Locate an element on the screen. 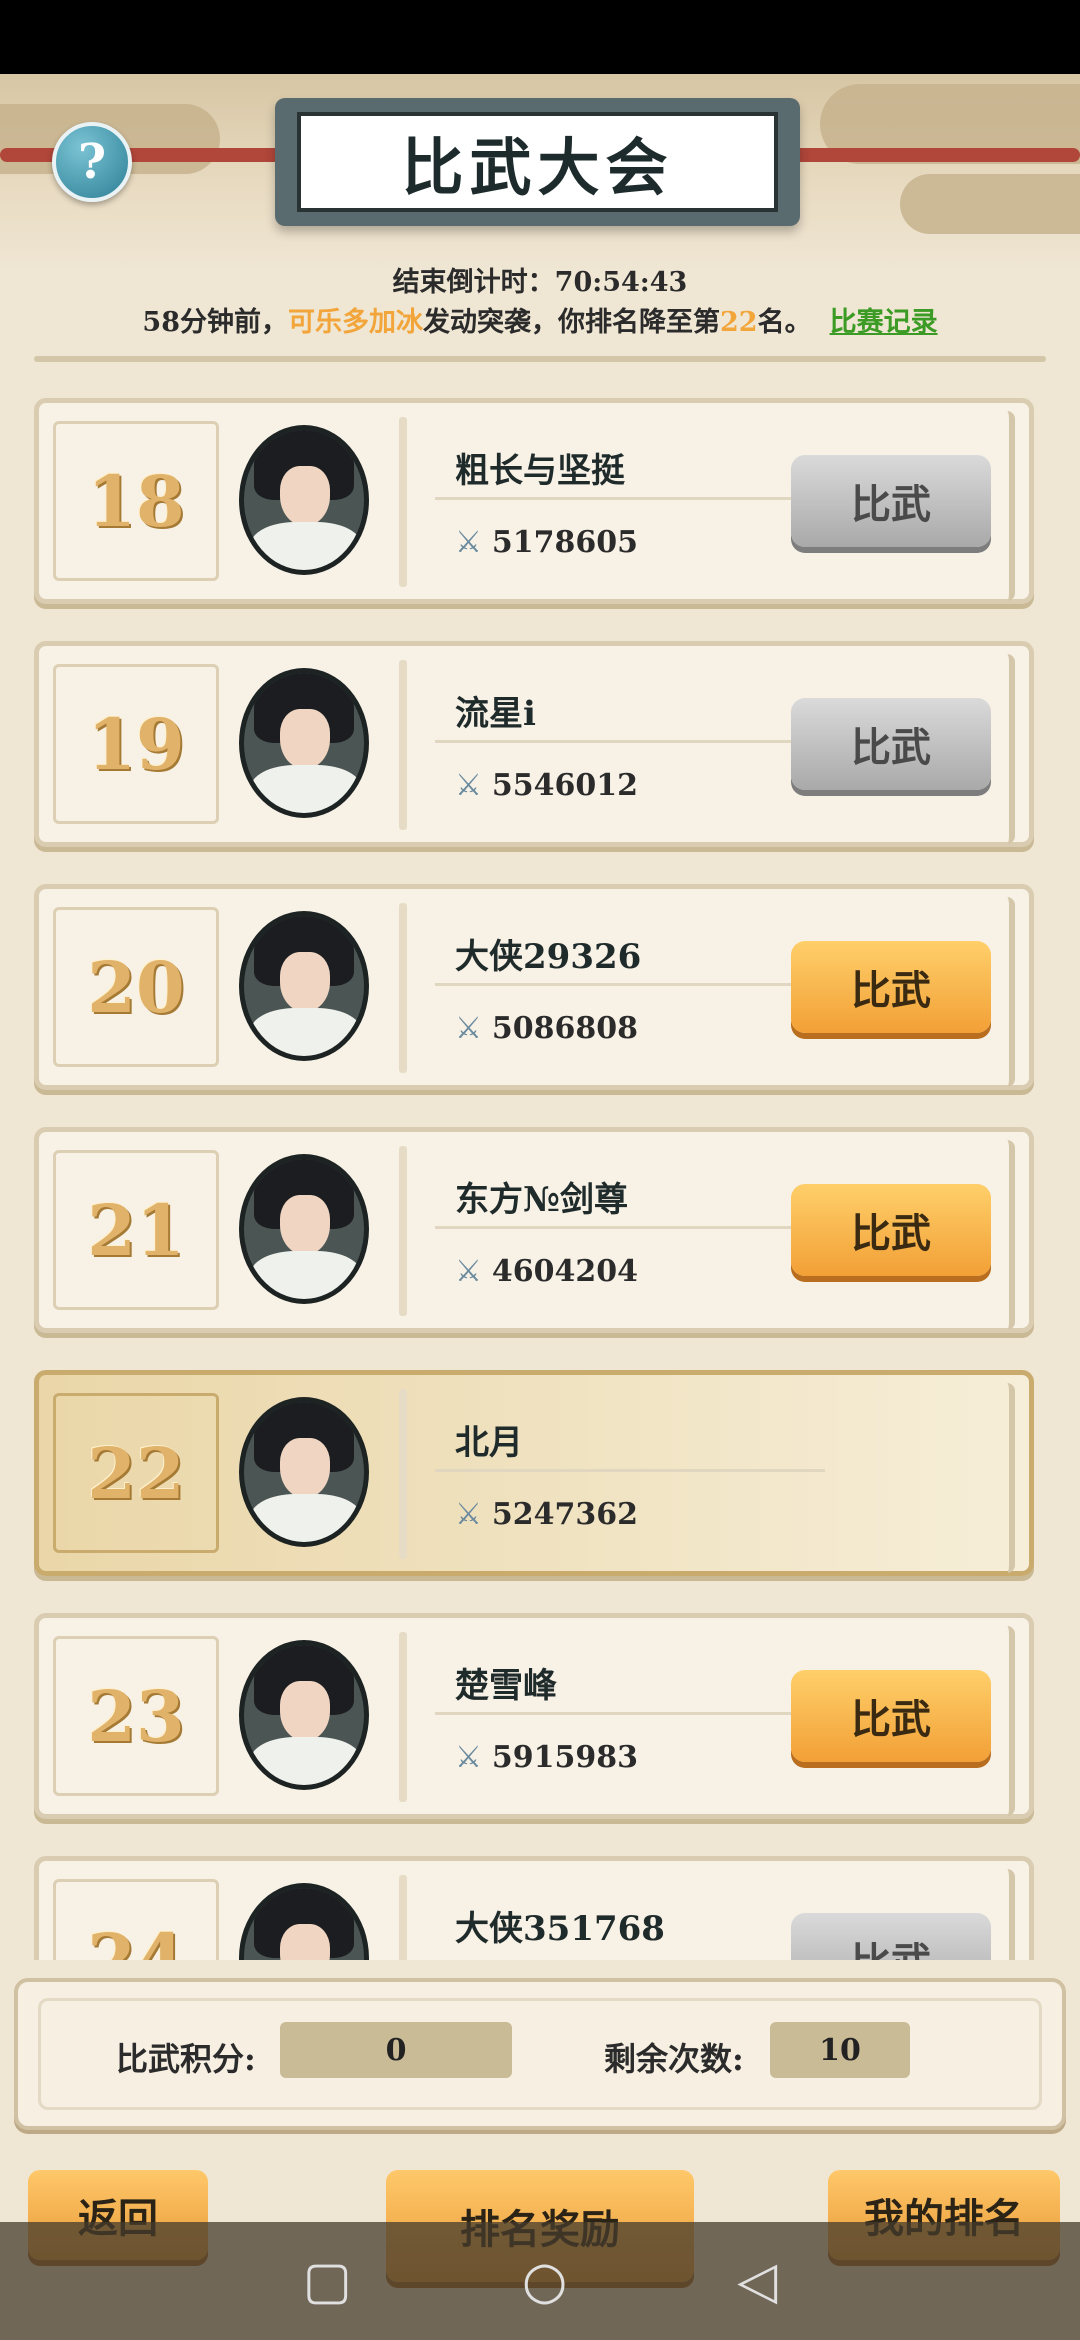 The width and height of the screenshot is (1080, 2340). ranking-card: 24 大侠351768 比武 is located at coordinates (534, 1908).